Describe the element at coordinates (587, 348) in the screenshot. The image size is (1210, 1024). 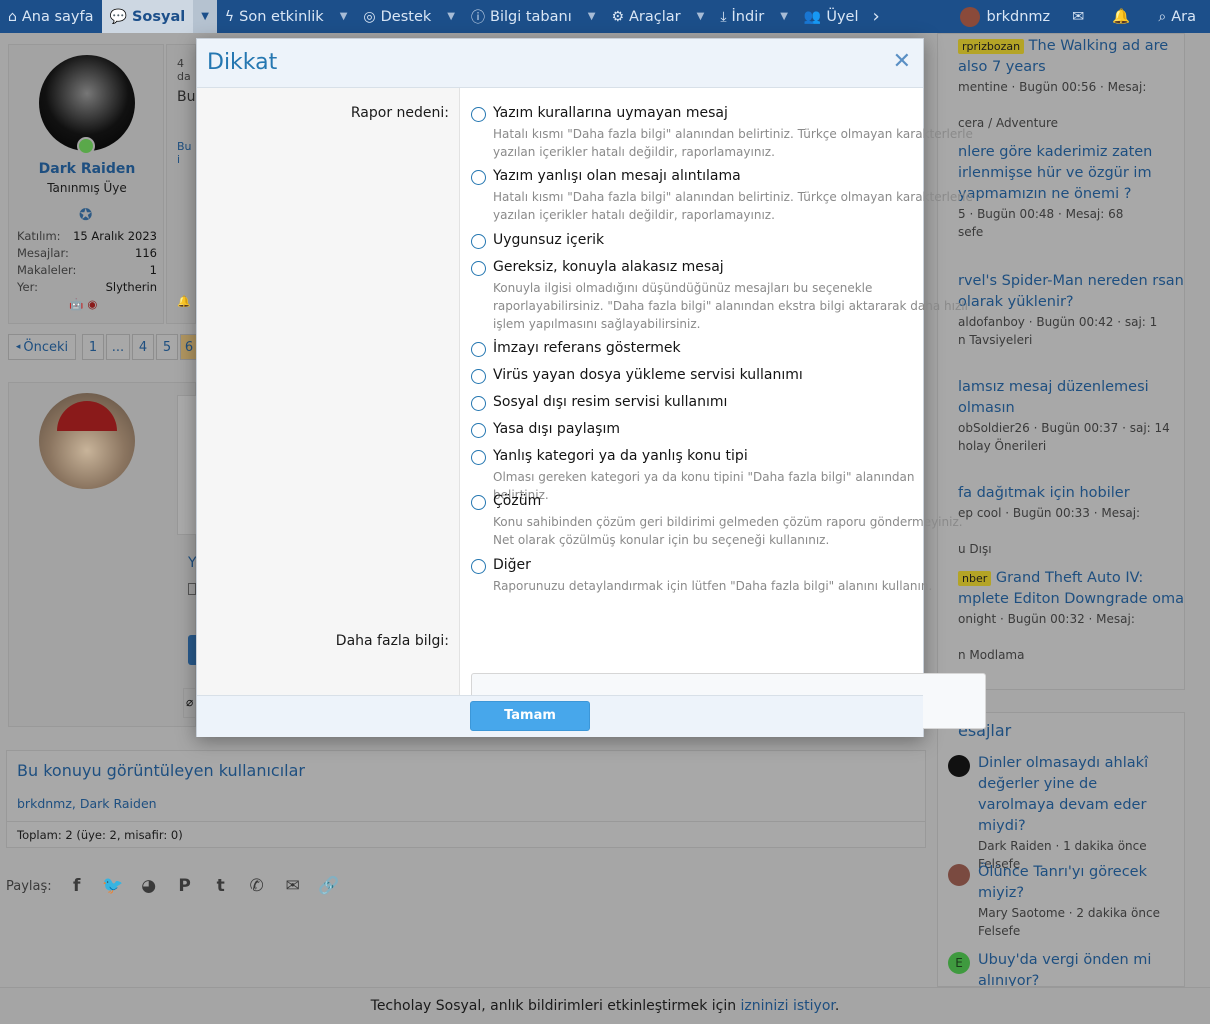
I see `option-label: İmzayı referans göstermek` at that location.